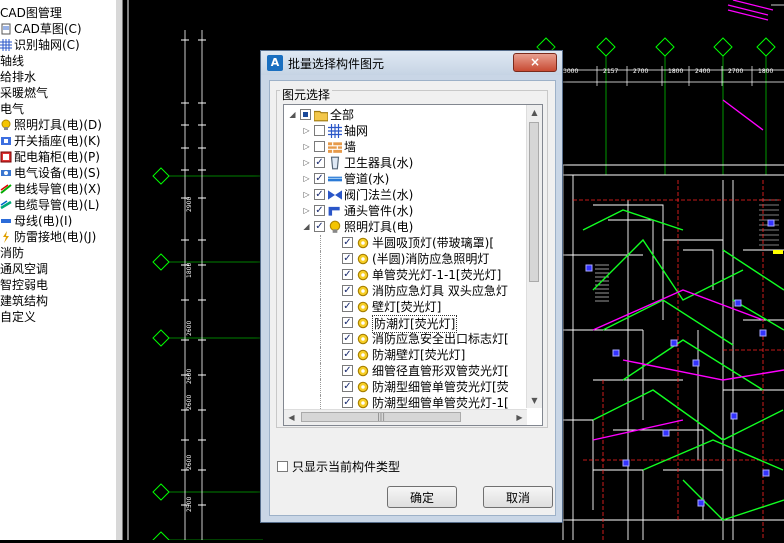 The height and width of the screenshot is (543, 784). I want to click on tree-node: ▷ 墙, so click(404, 147).